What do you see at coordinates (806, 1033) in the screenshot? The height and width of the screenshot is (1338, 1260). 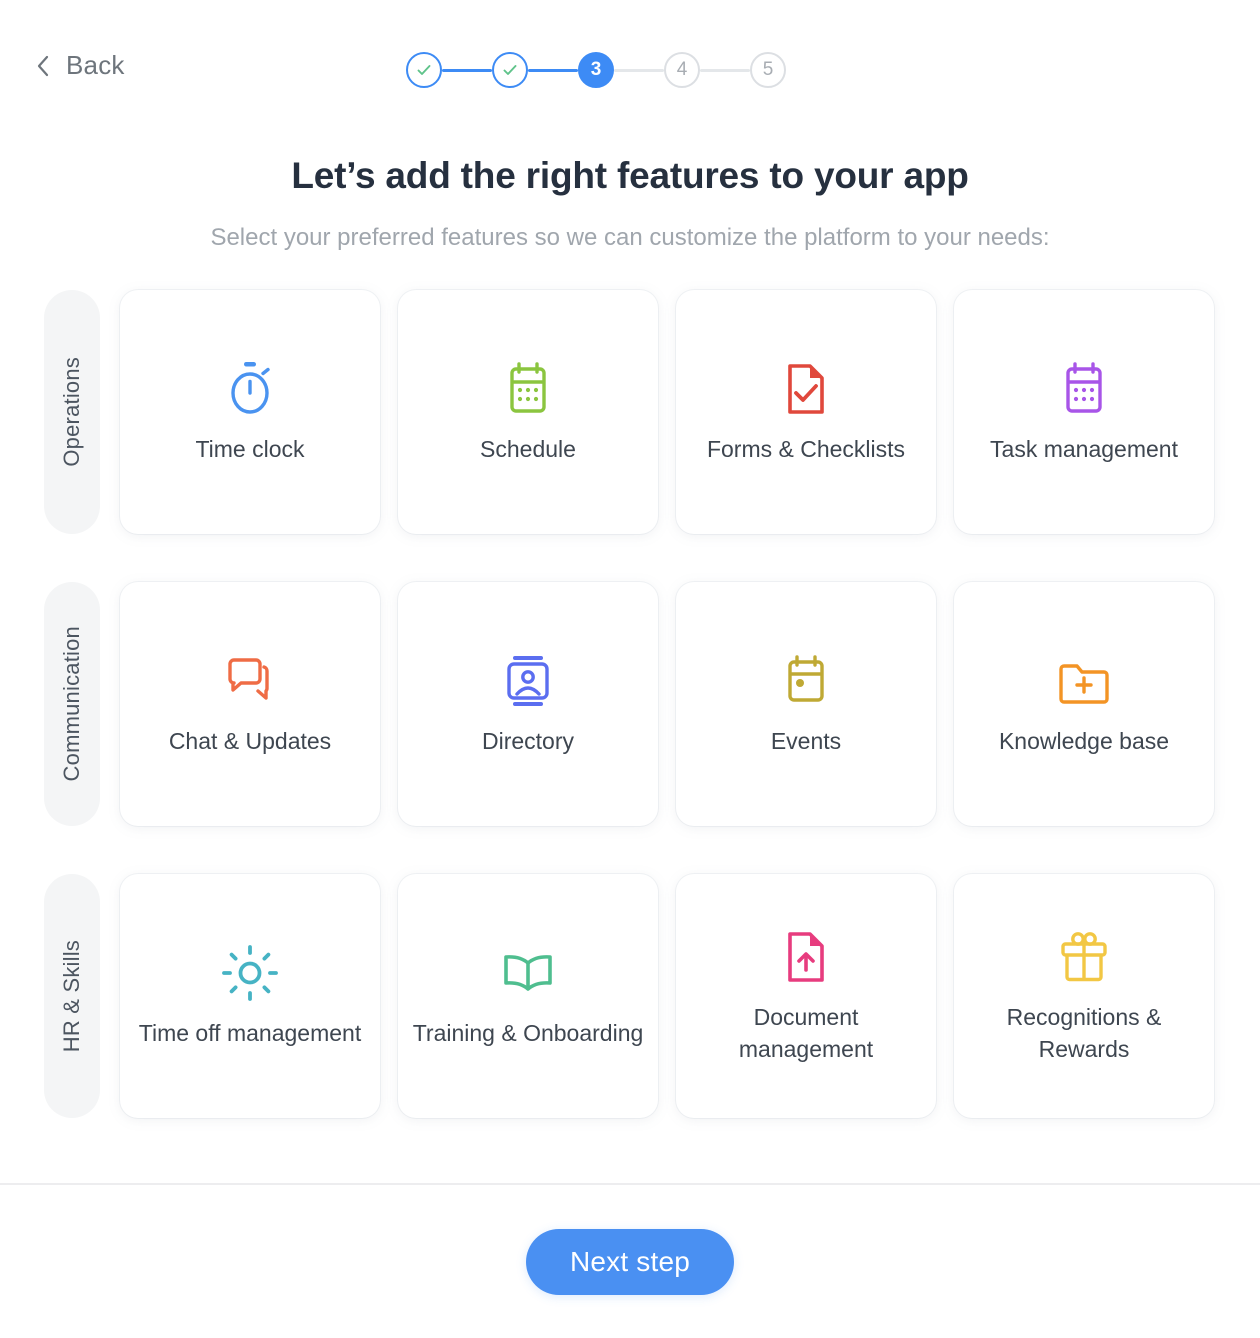 I see `feature-card-label: Document management` at bounding box center [806, 1033].